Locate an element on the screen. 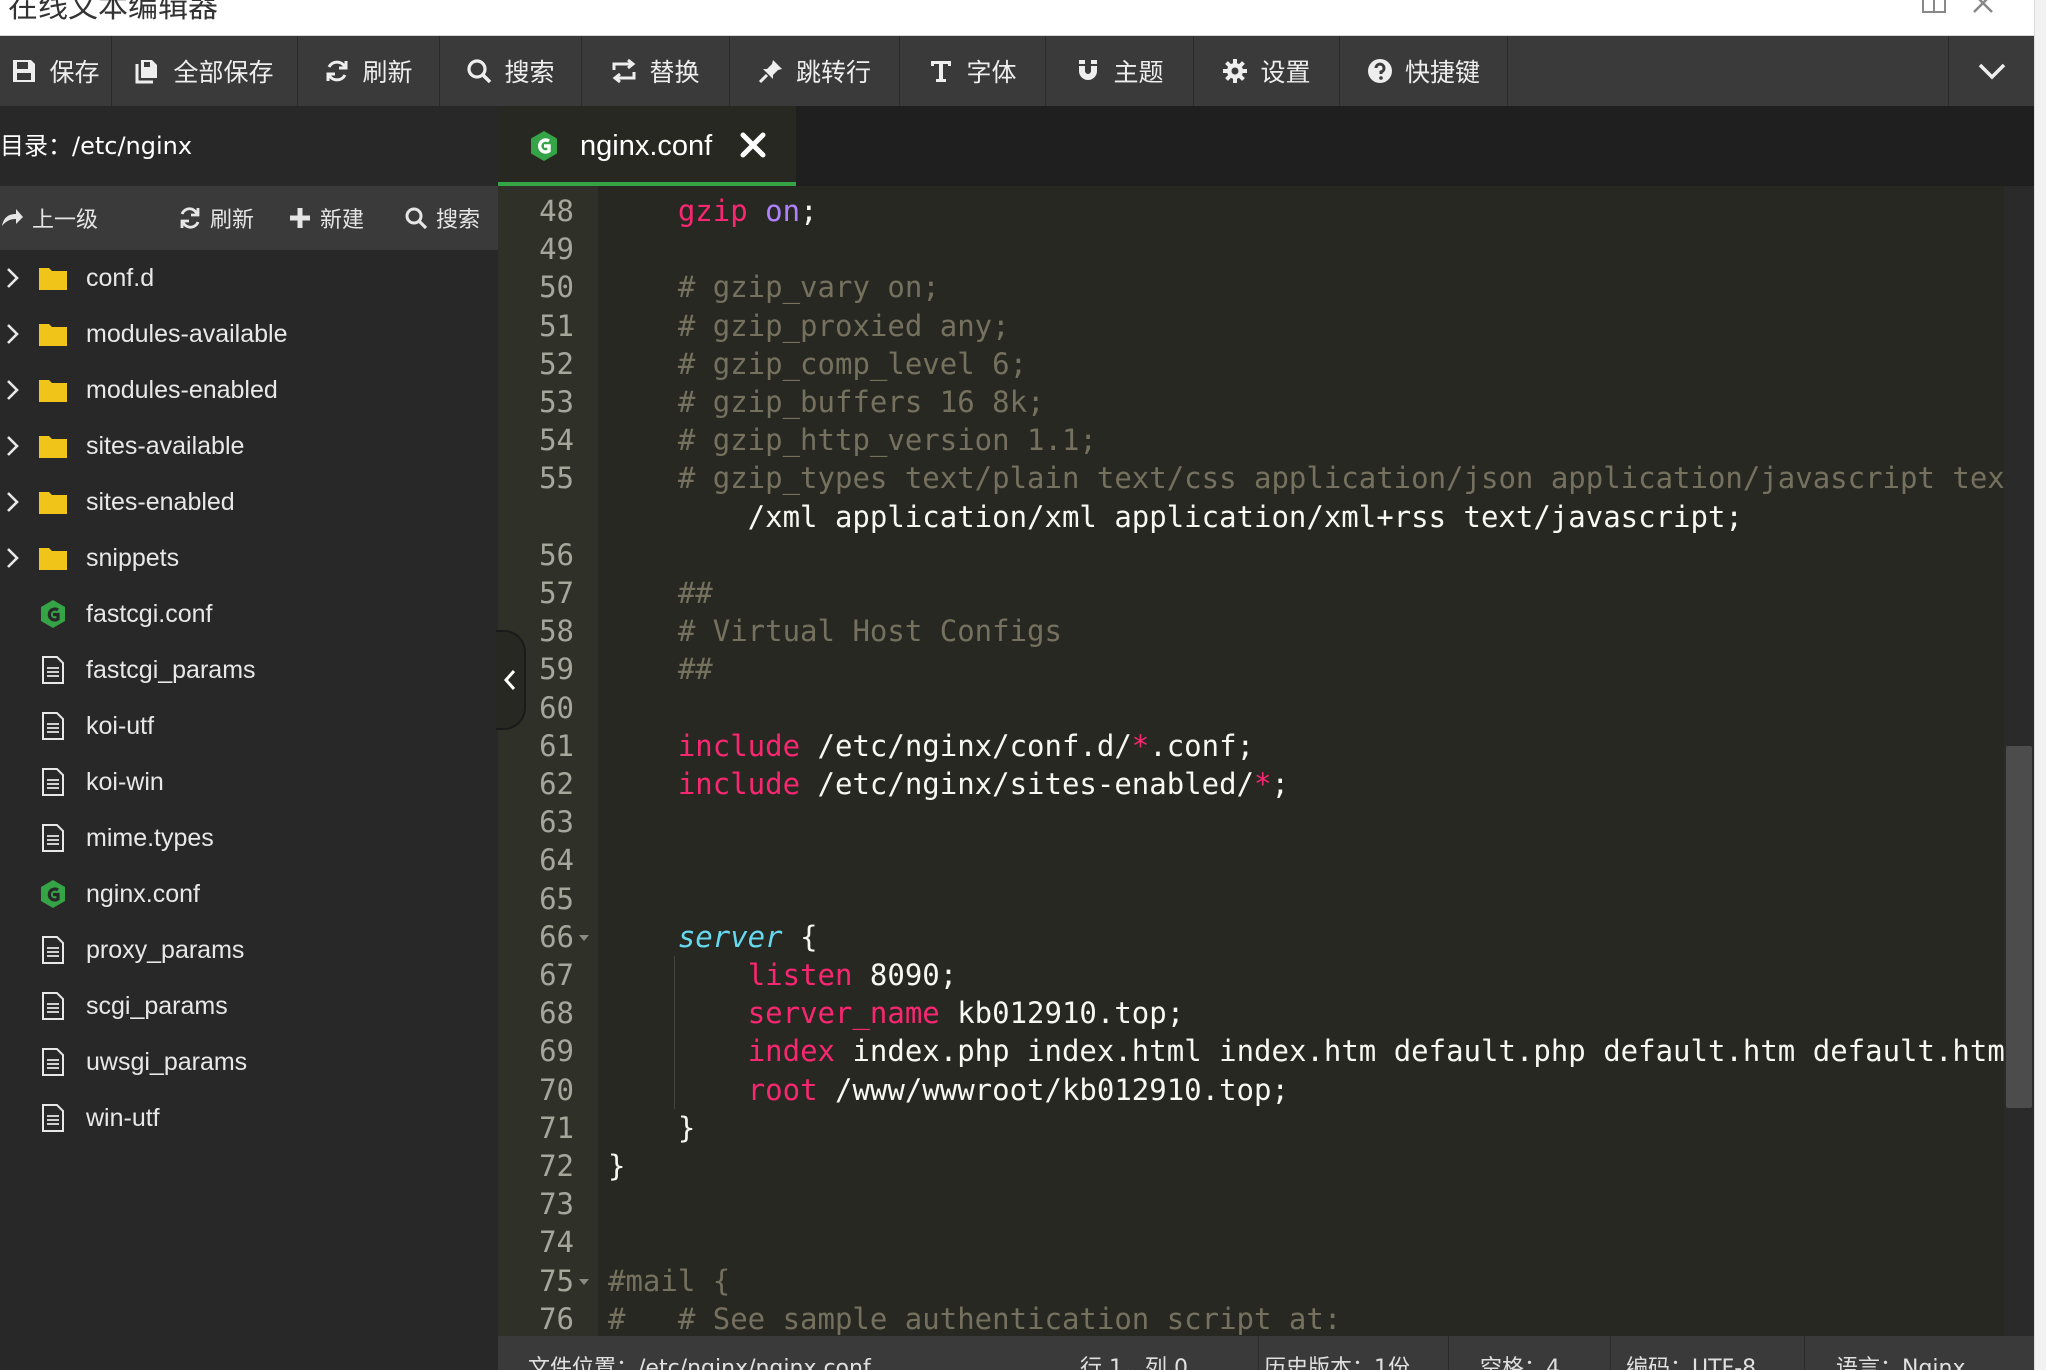 The height and width of the screenshot is (1370, 2046). status-language: 语言：Nginx is located at coordinates (1901, 1360).